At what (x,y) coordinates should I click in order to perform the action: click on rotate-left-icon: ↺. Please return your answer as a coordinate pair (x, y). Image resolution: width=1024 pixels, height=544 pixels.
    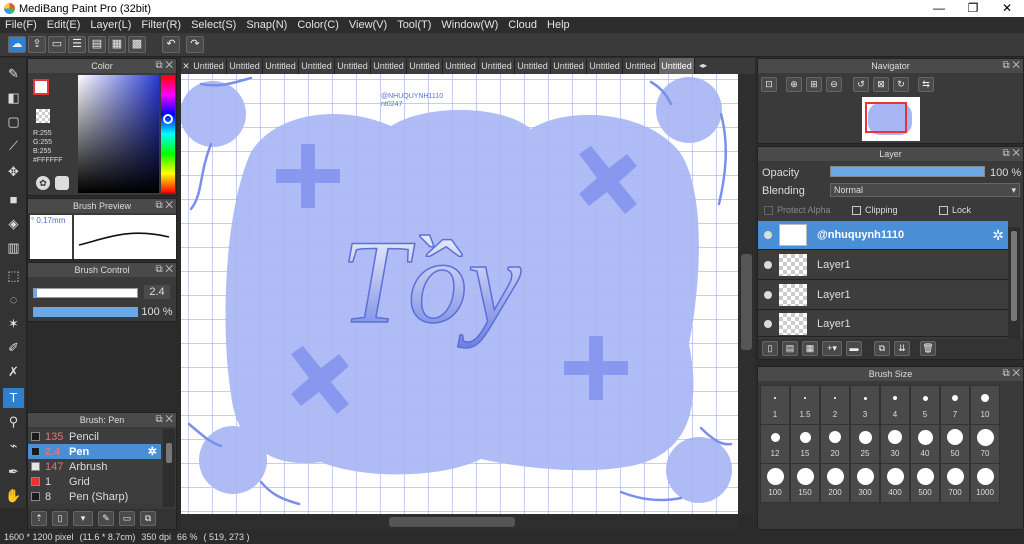
    Looking at the image, I should click on (861, 84).